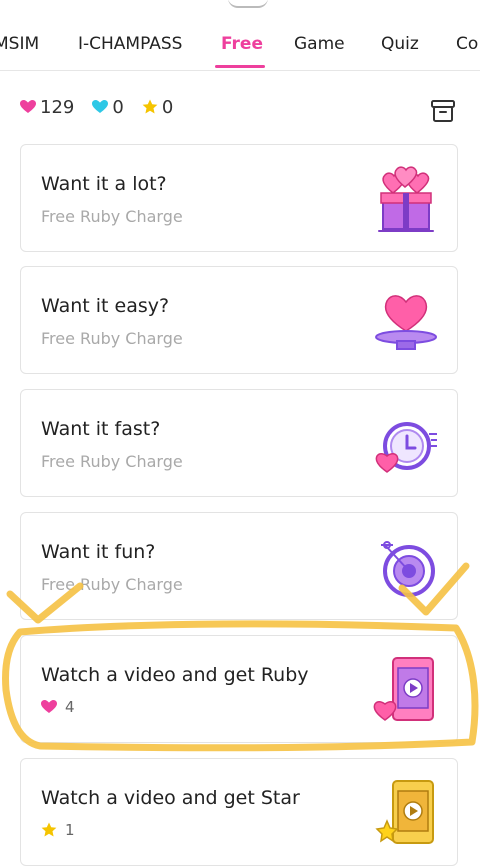 The width and height of the screenshot is (480, 866). Describe the element at coordinates (443, 111) in the screenshot. I see `storage-box-icon` at that location.